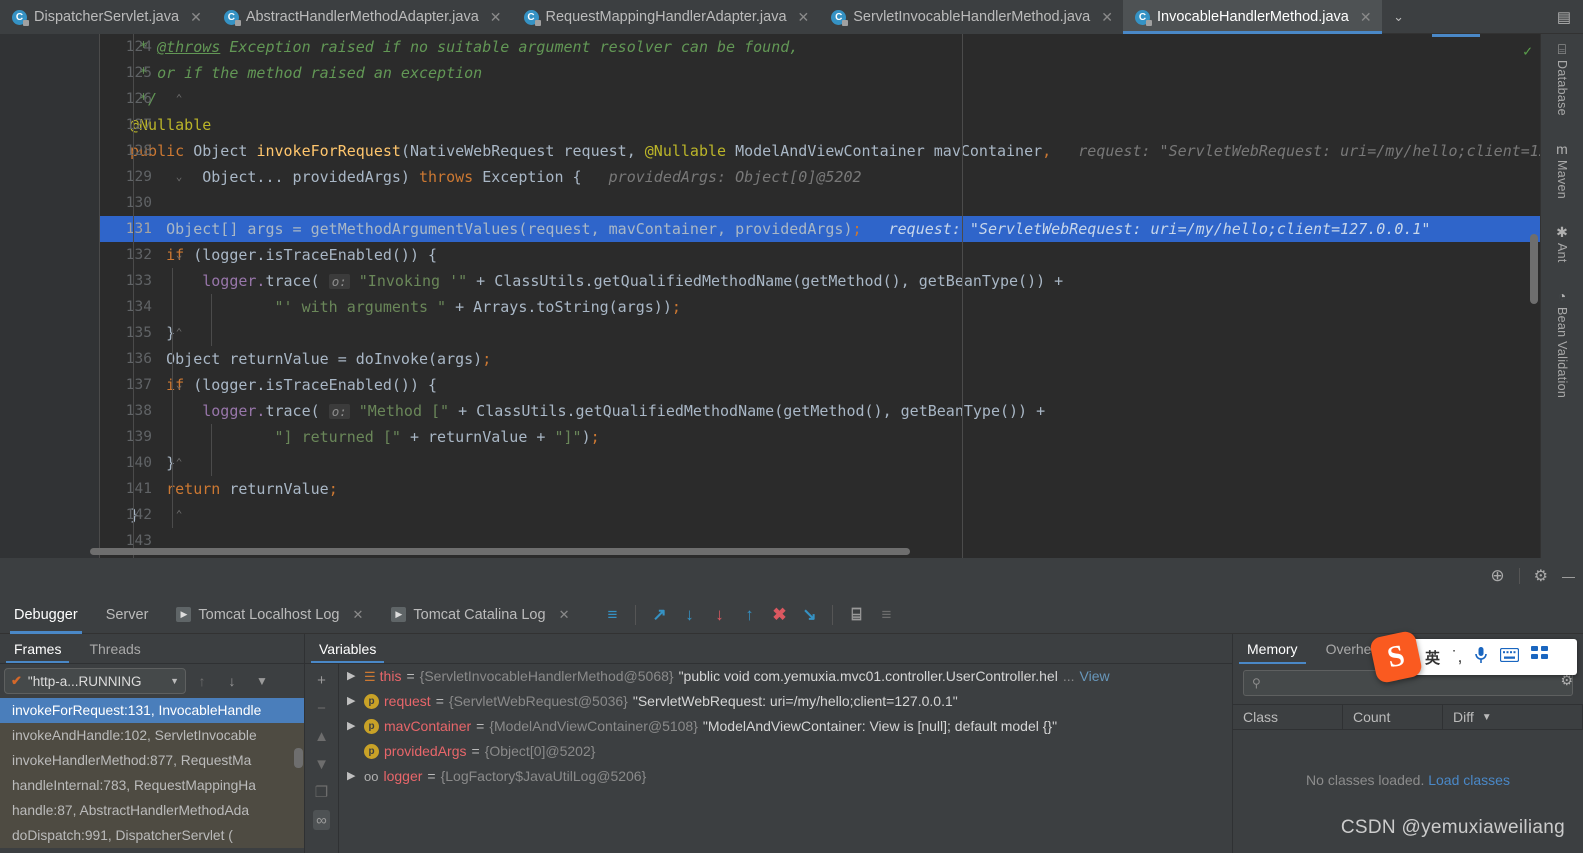 This screenshot has height=853, width=1583. What do you see at coordinates (749, 615) in the screenshot?
I see `step-out-icon: ↑` at bounding box center [749, 615].